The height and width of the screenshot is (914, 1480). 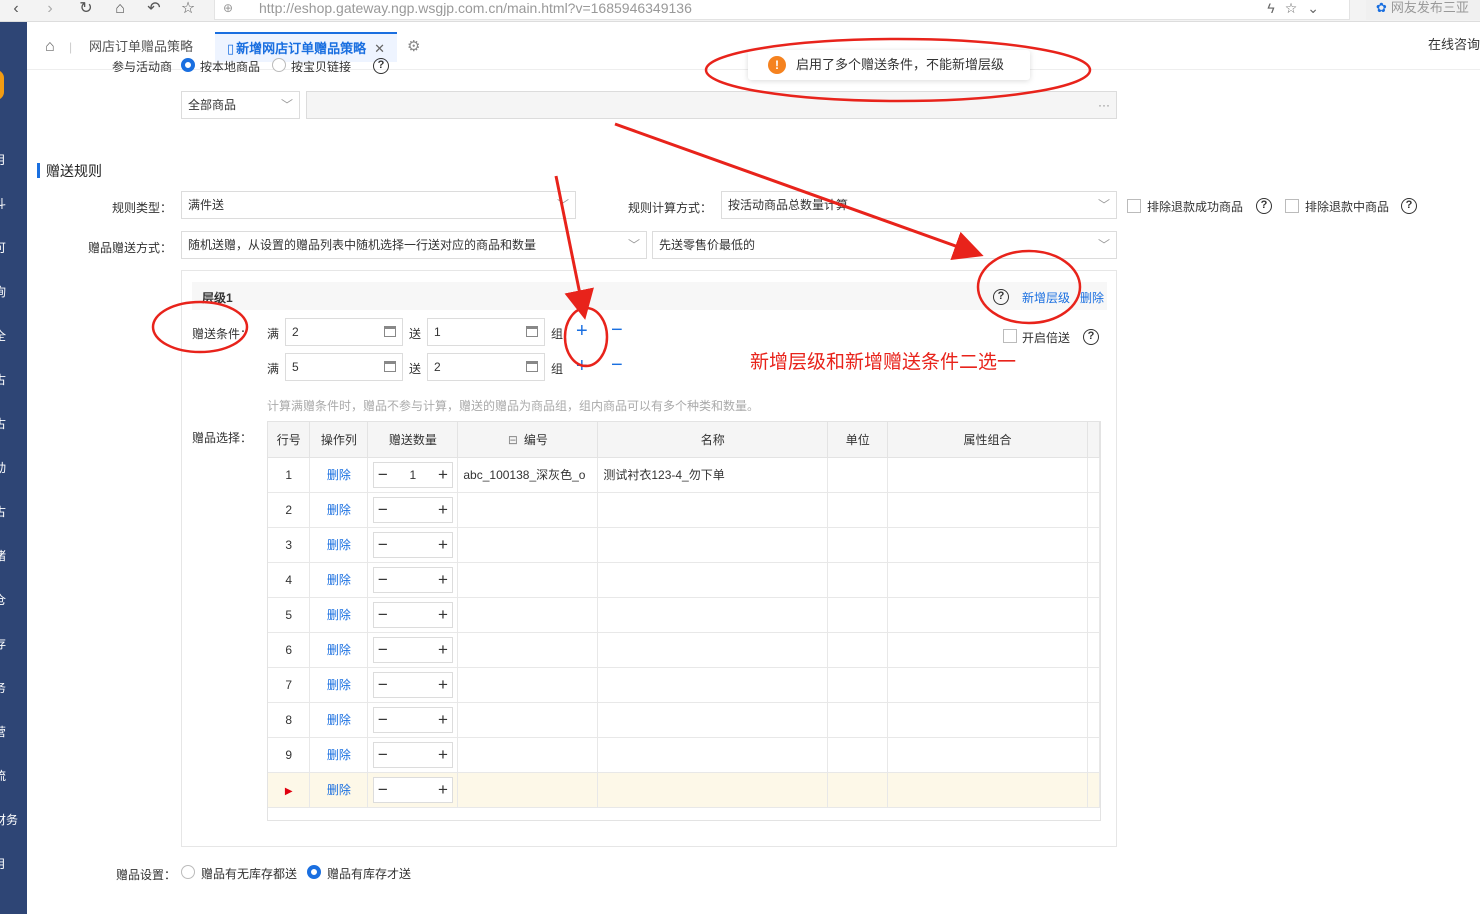 I want to click on annotation-arrow-to-add-level, so click(x=799, y=191).